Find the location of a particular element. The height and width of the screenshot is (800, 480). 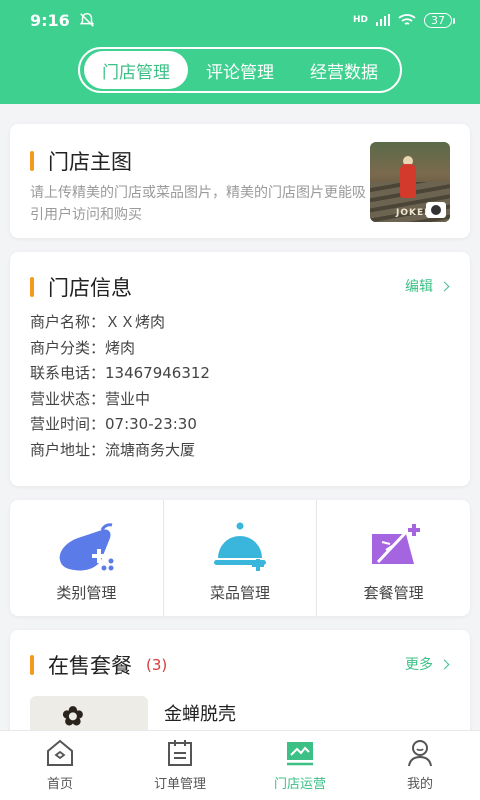

home-icon is located at coordinates (60, 752).